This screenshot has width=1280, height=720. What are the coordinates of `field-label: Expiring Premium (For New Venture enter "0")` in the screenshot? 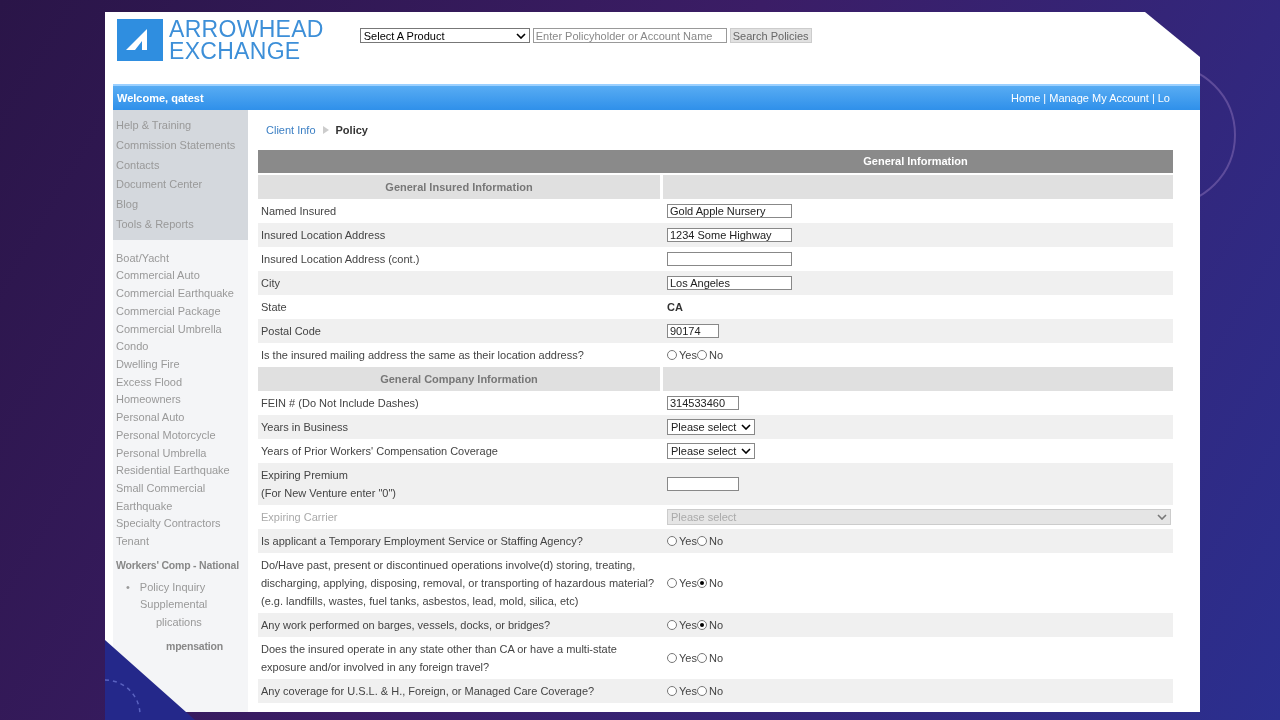 It's located at (328, 484).